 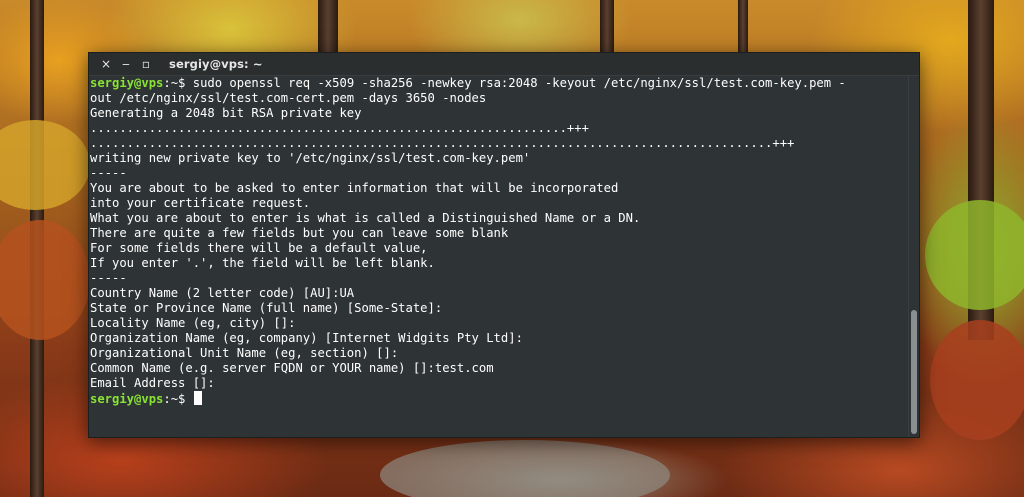 I want to click on current-prompt-line: sergiy@vps:~$, so click(x=499, y=398).